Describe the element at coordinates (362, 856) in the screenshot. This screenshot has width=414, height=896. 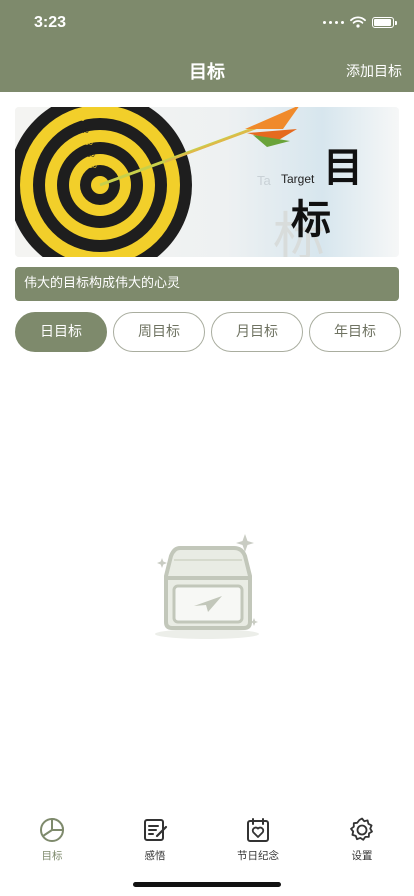
I see `tabbar-label-settings: 设置` at that location.